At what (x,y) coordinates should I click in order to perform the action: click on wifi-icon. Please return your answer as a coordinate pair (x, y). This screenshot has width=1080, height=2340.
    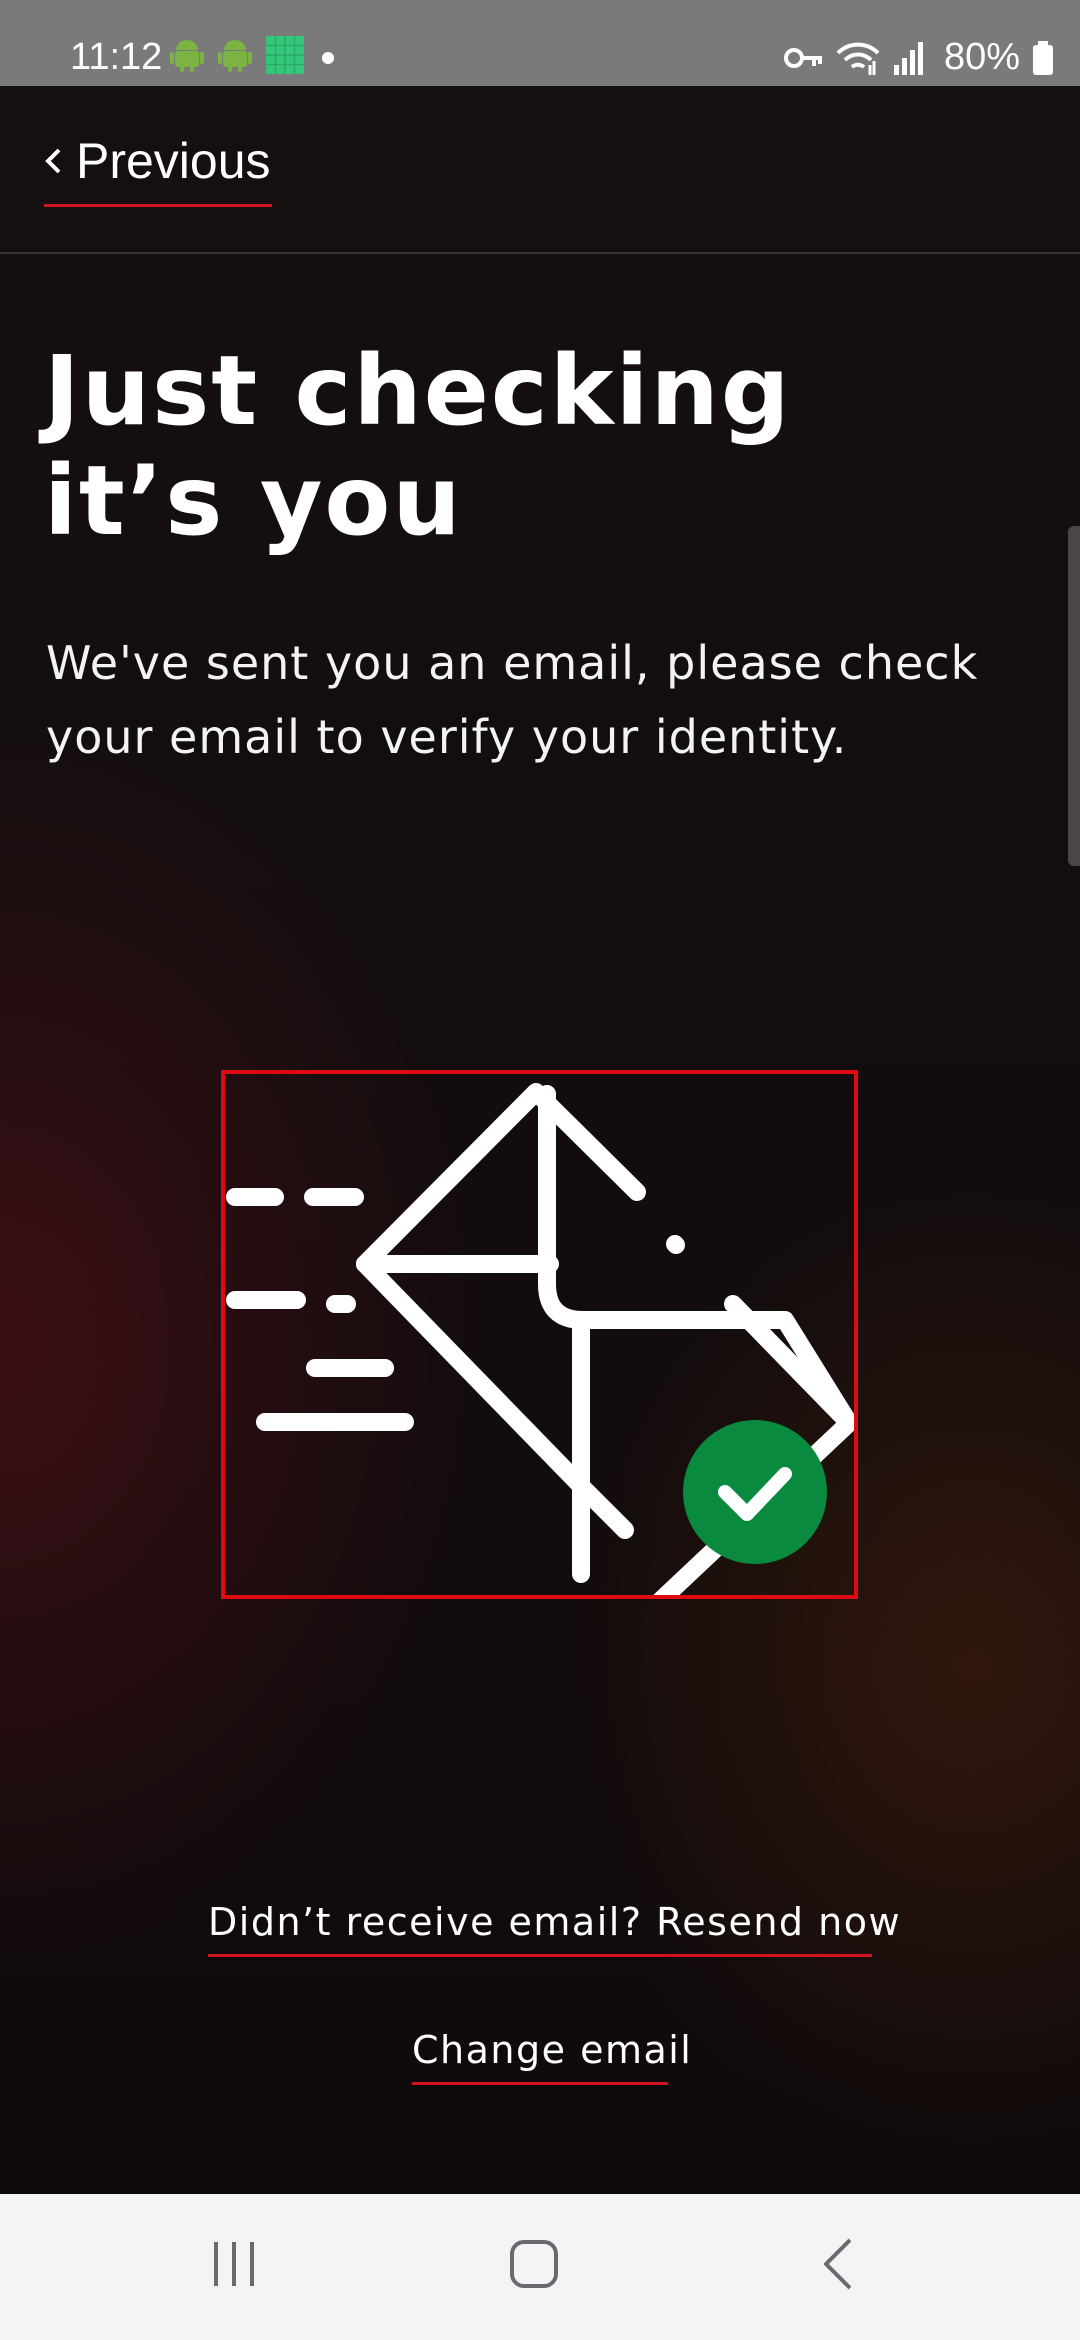
    Looking at the image, I should click on (858, 58).